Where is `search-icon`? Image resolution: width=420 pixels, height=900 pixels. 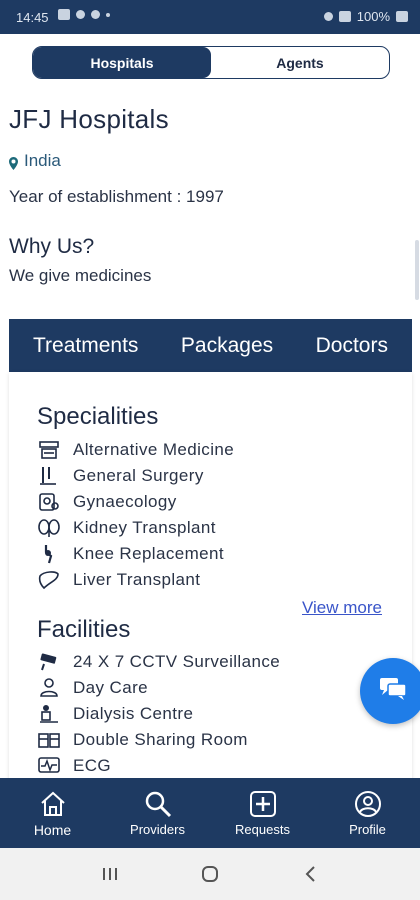 search-icon is located at coordinates (158, 804).